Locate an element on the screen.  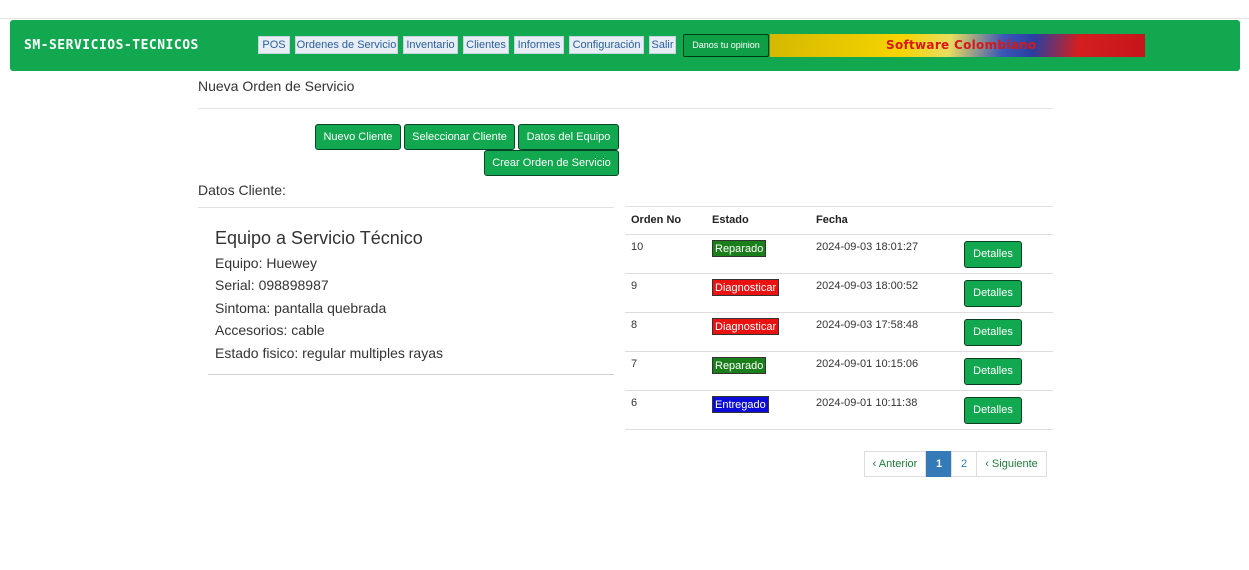
orden-fecha: 2024-09-03 17:58:48 is located at coordinates (867, 325).